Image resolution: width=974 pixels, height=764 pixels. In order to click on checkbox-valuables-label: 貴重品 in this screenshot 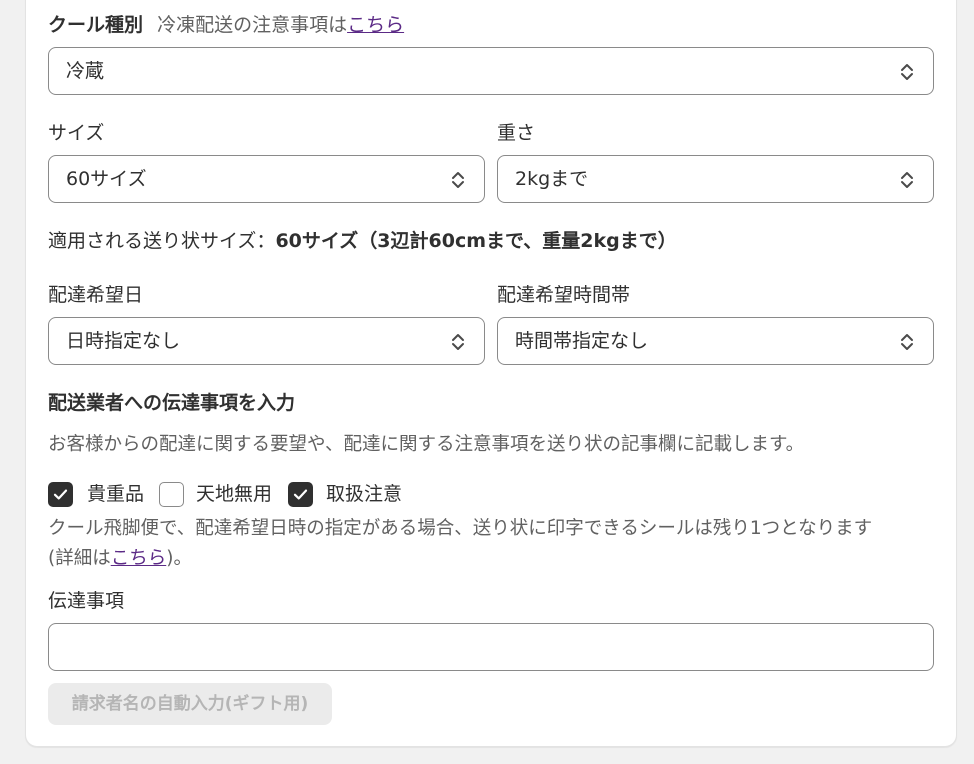, I will do `click(116, 494)`.